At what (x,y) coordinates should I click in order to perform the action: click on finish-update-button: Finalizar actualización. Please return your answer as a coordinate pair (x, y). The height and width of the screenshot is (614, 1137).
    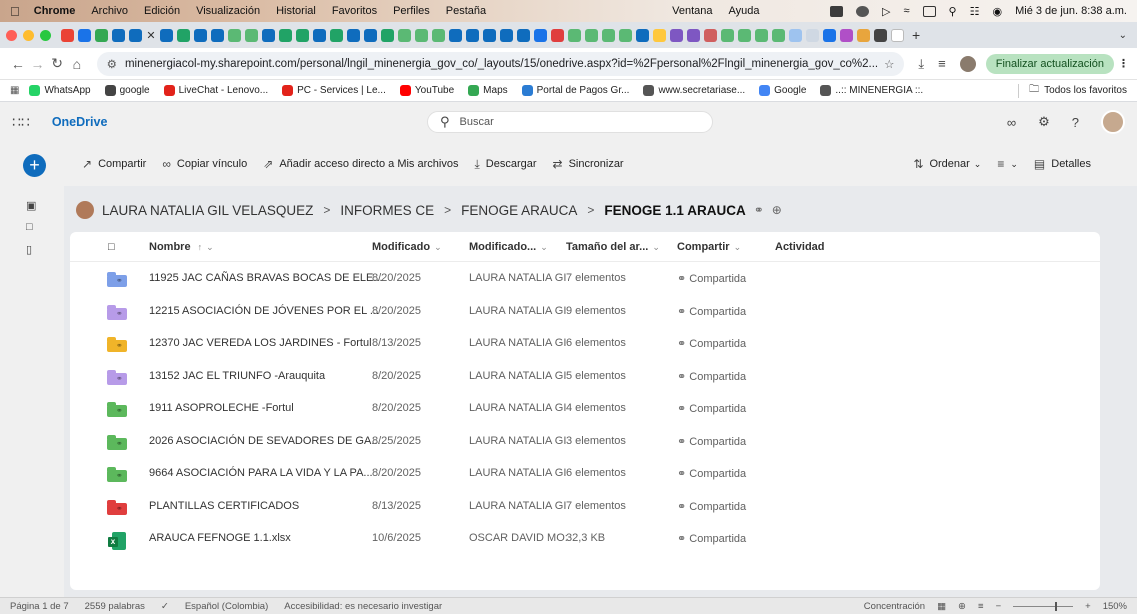
    Looking at the image, I should click on (1049, 63).